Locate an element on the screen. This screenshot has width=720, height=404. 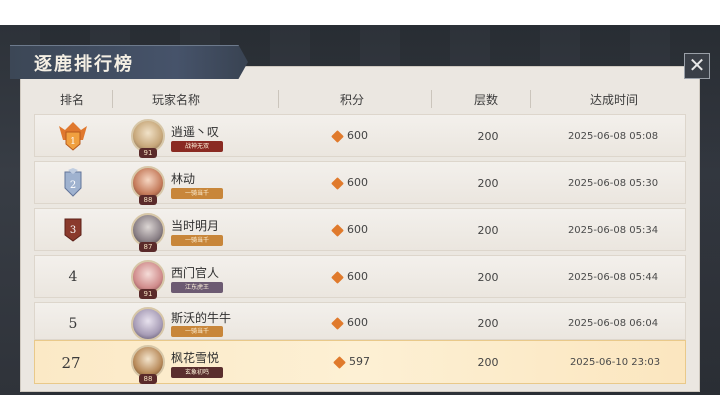
header-score: 积分 is located at coordinates (352, 100).